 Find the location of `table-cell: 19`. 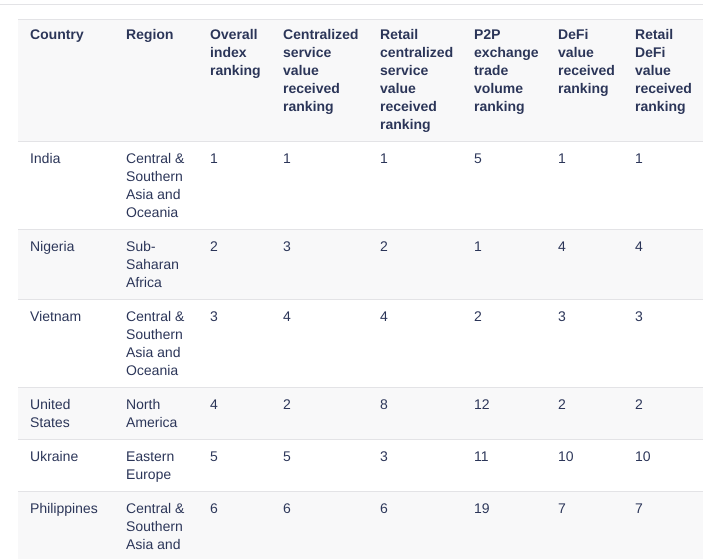

table-cell: 19 is located at coordinates (482, 508).